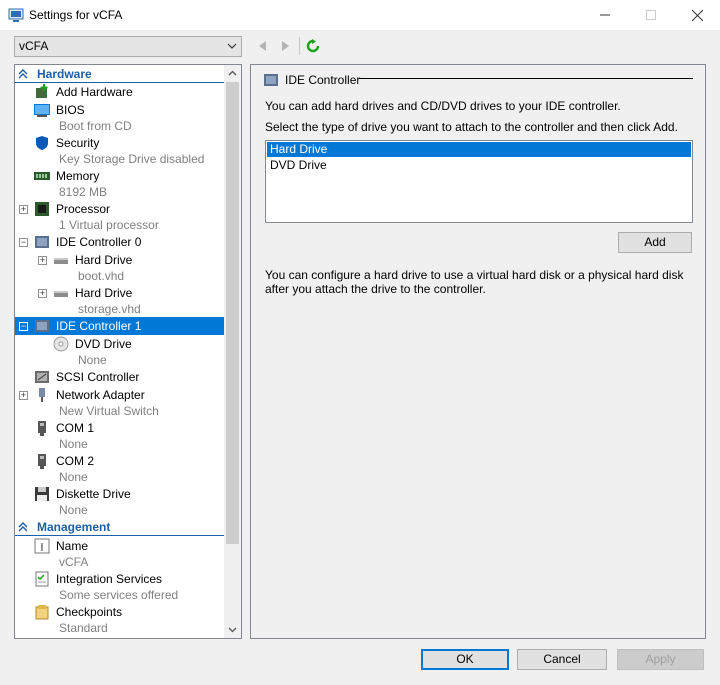  I want to click on tree-item-memory: Memory 8192 MB, so click(120, 183).